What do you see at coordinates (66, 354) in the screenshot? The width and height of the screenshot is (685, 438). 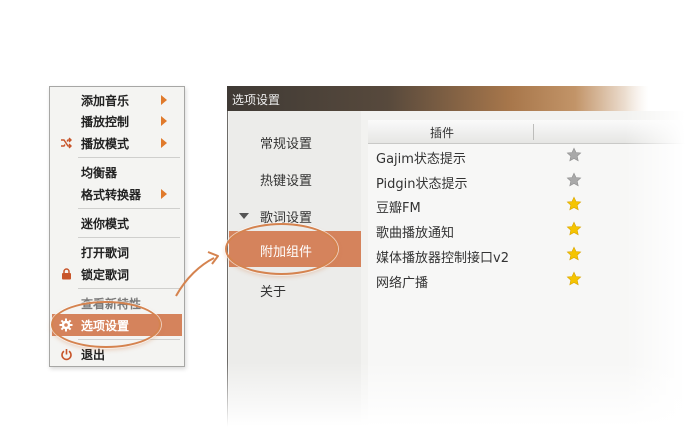 I see `power-icon` at bounding box center [66, 354].